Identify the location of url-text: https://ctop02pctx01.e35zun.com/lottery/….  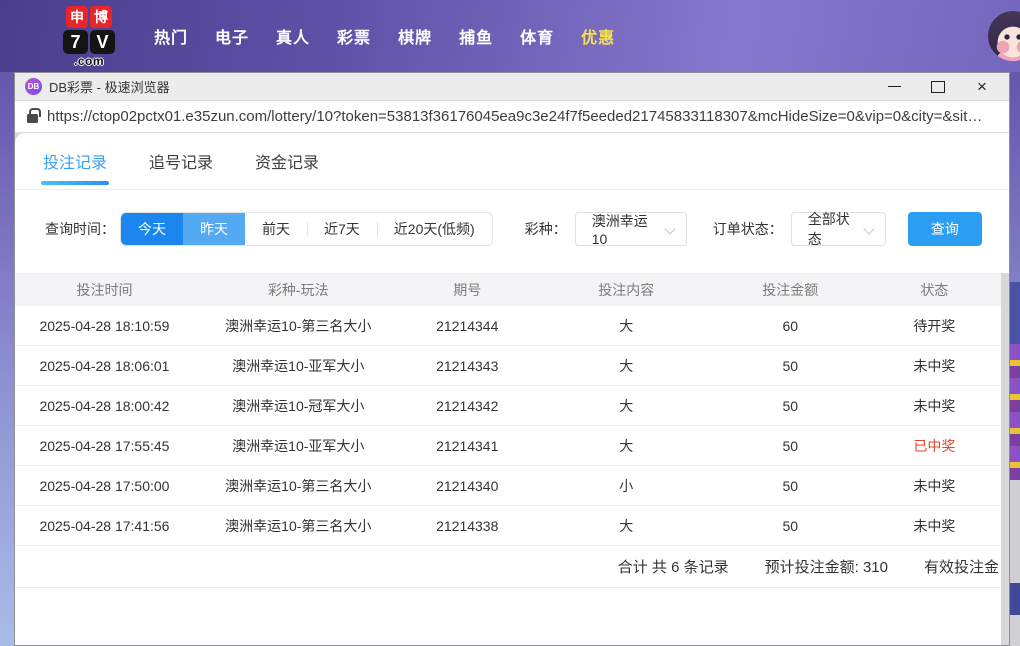
(514, 116).